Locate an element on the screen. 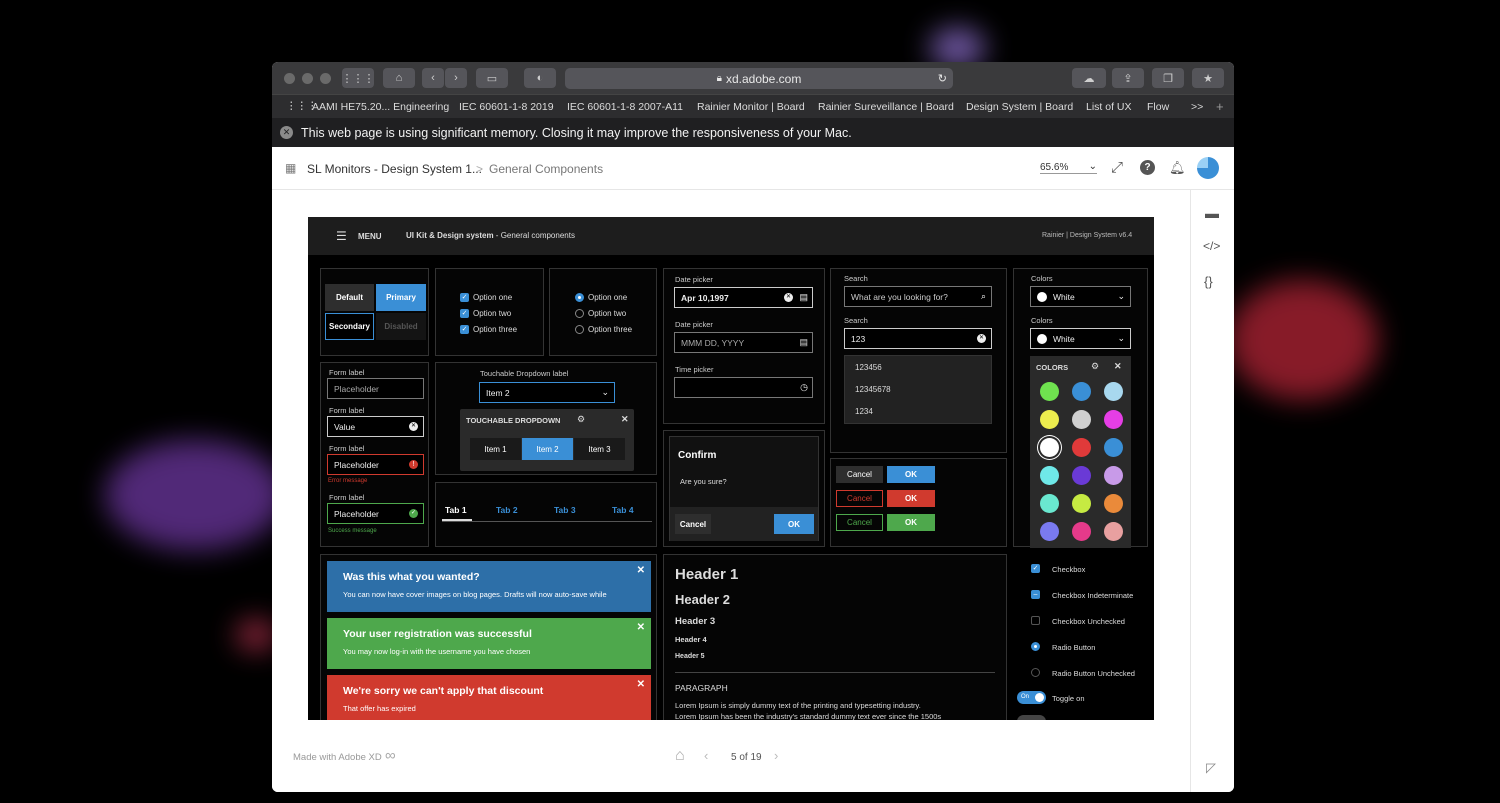  avatar is located at coordinates (1208, 168).